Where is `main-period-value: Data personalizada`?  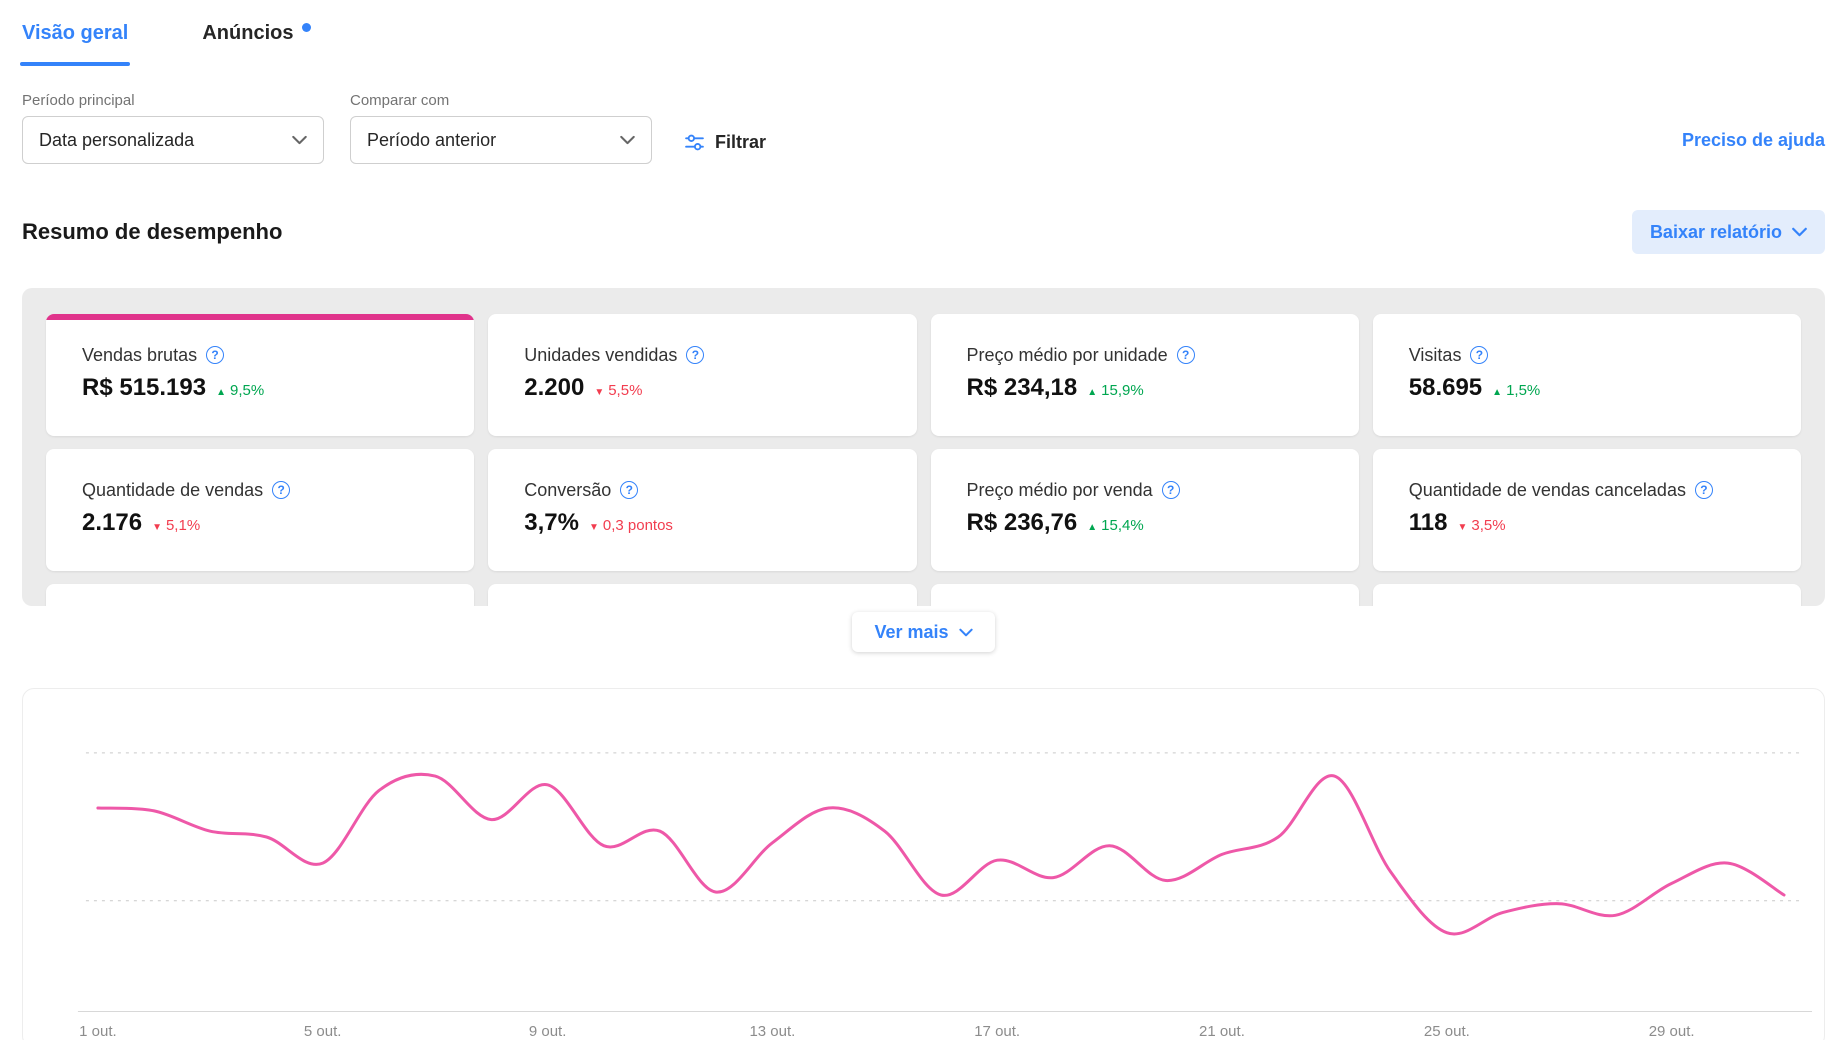 main-period-value: Data personalizada is located at coordinates (117, 139).